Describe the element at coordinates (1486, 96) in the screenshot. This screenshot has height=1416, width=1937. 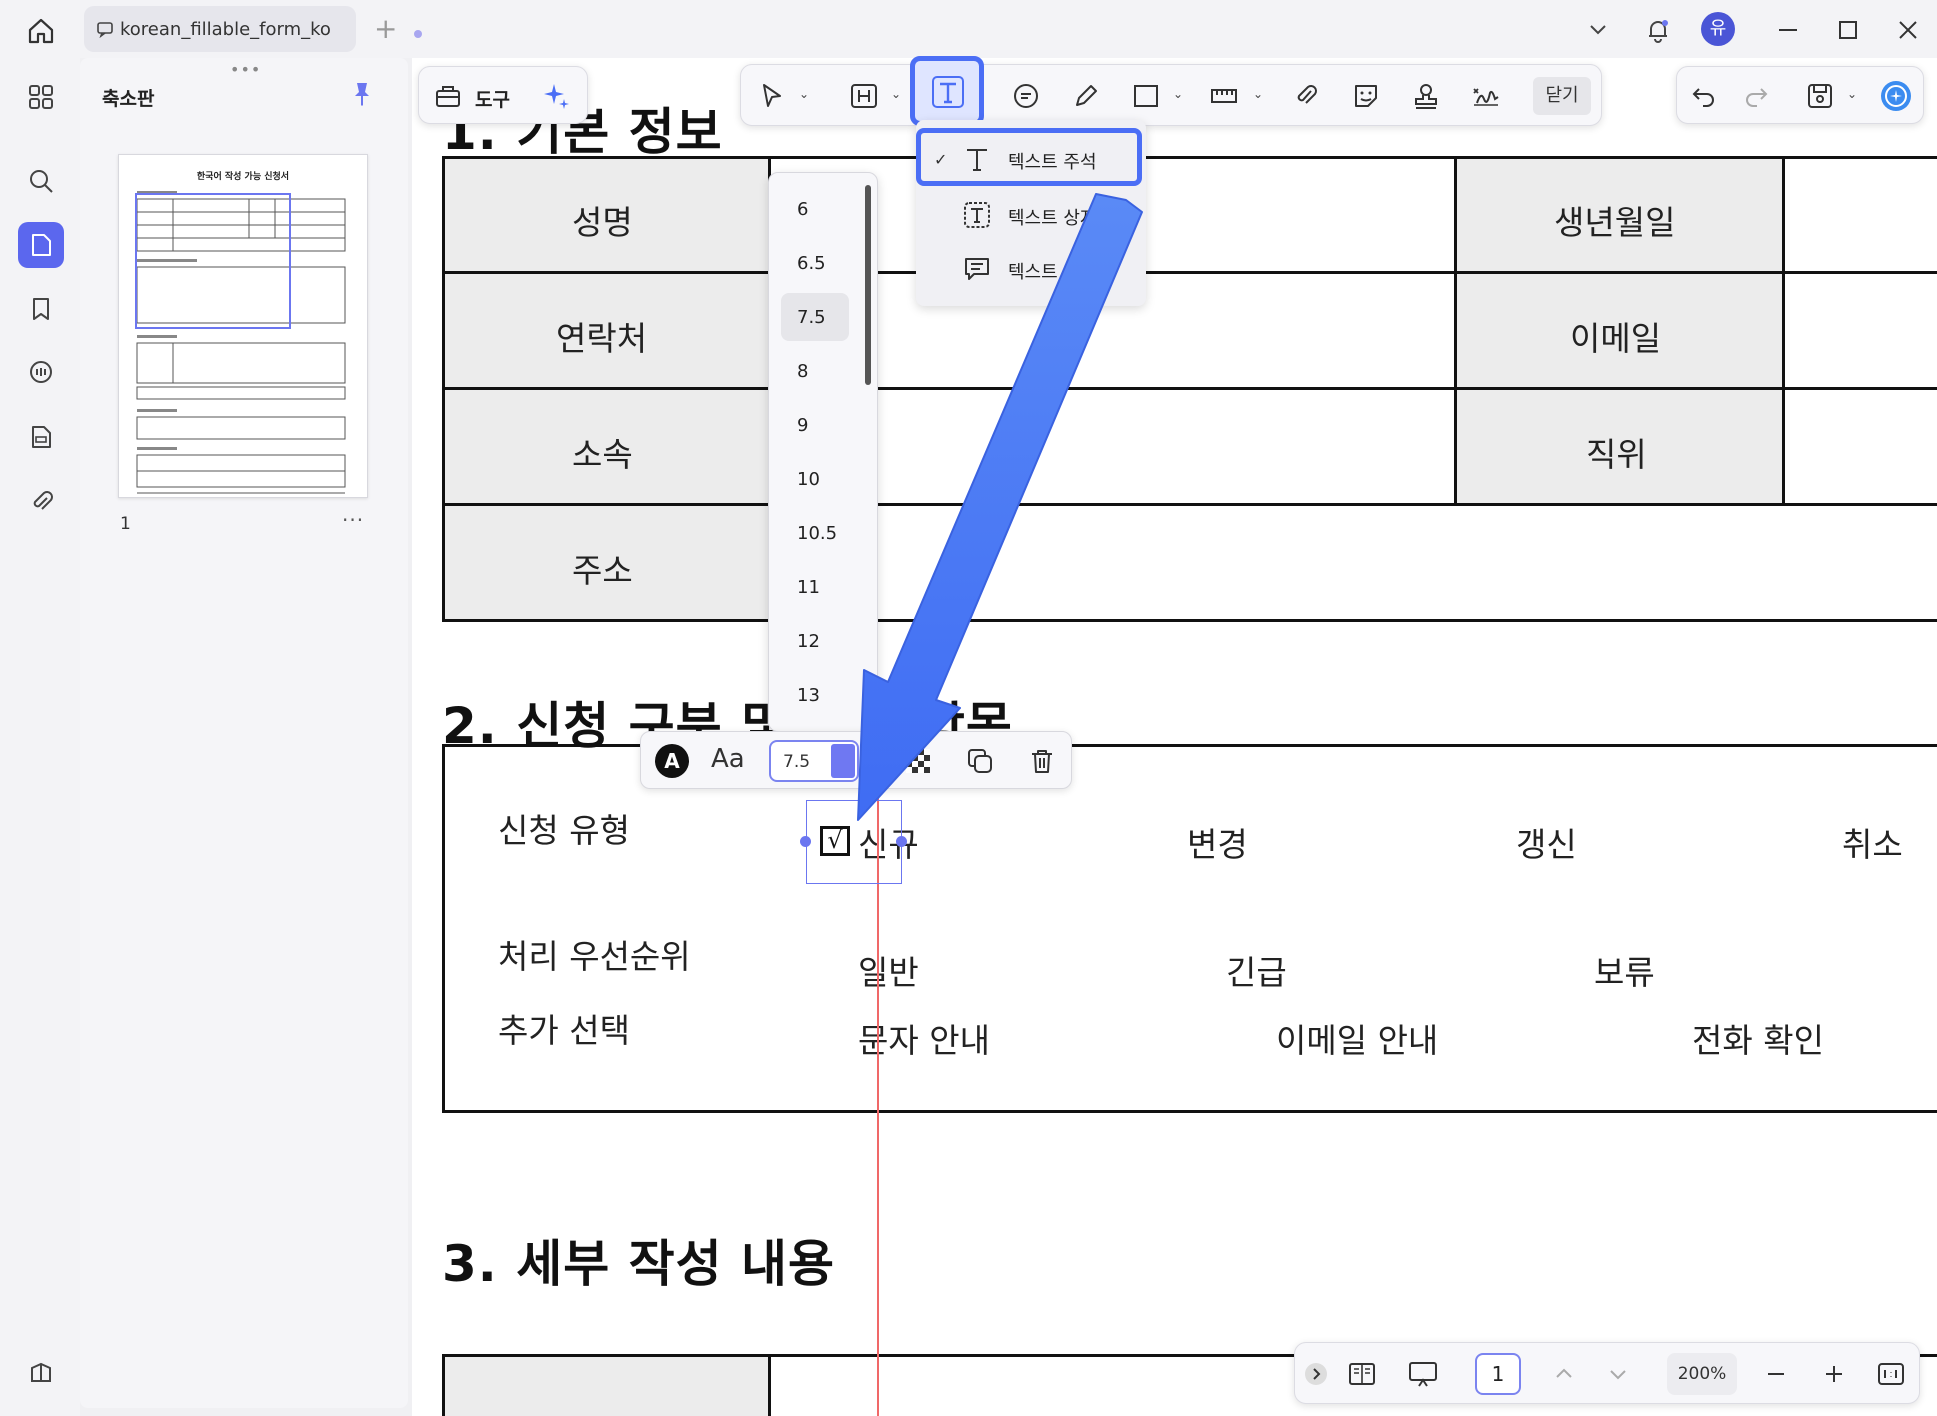
I see `signature-icon` at that location.